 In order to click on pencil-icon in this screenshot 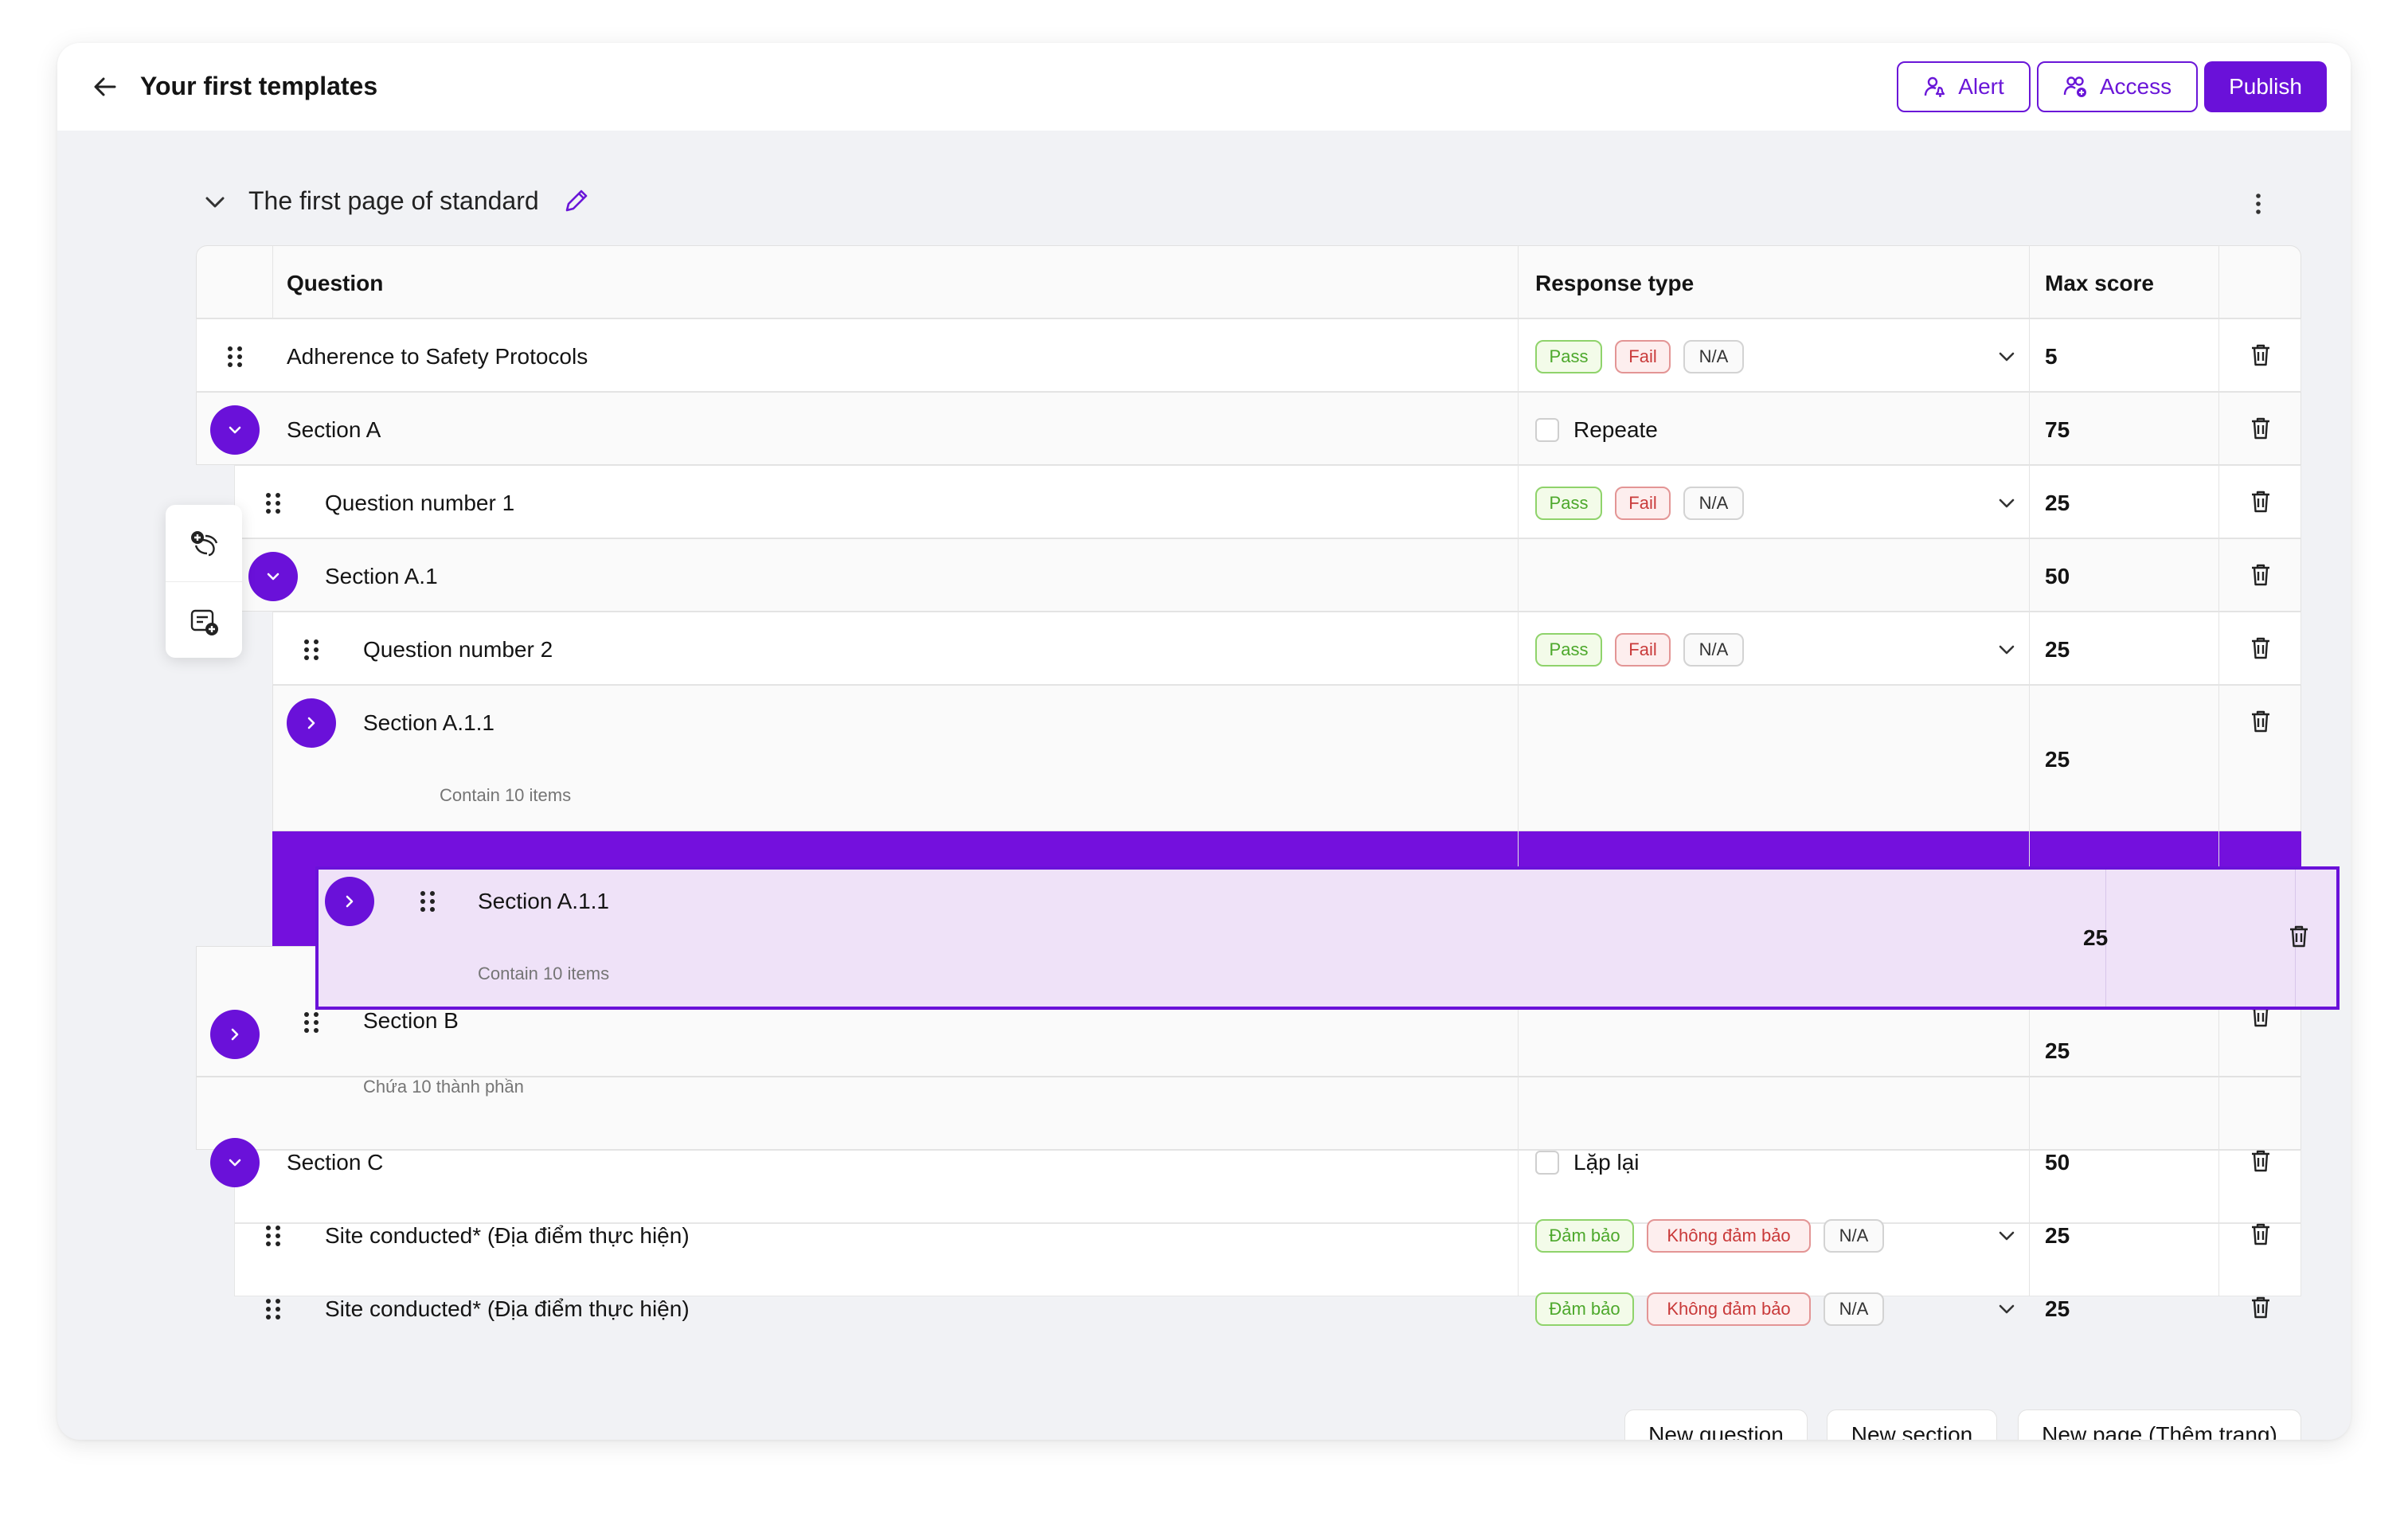, I will do `click(576, 201)`.